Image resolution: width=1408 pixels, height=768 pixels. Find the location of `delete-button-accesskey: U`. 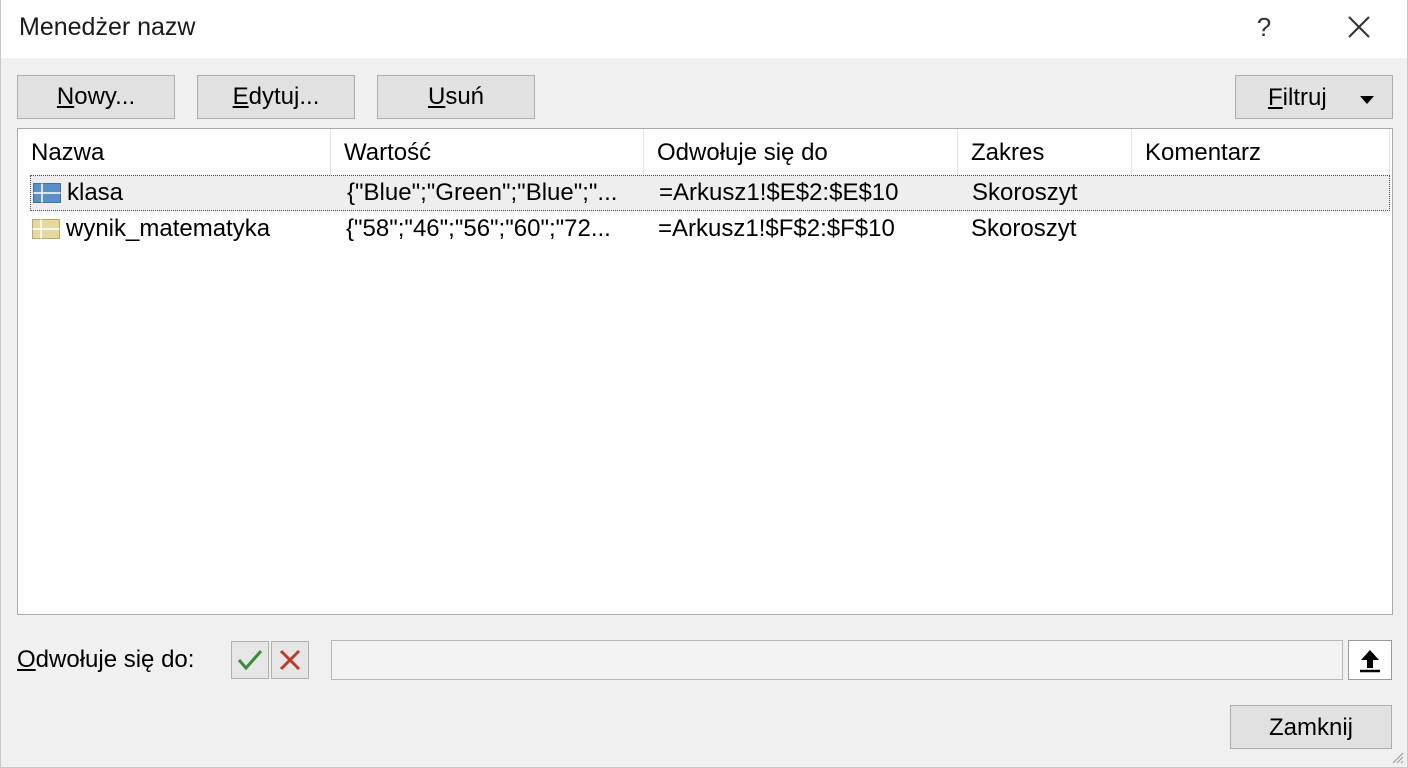

delete-button-accesskey: U is located at coordinates (436, 96).